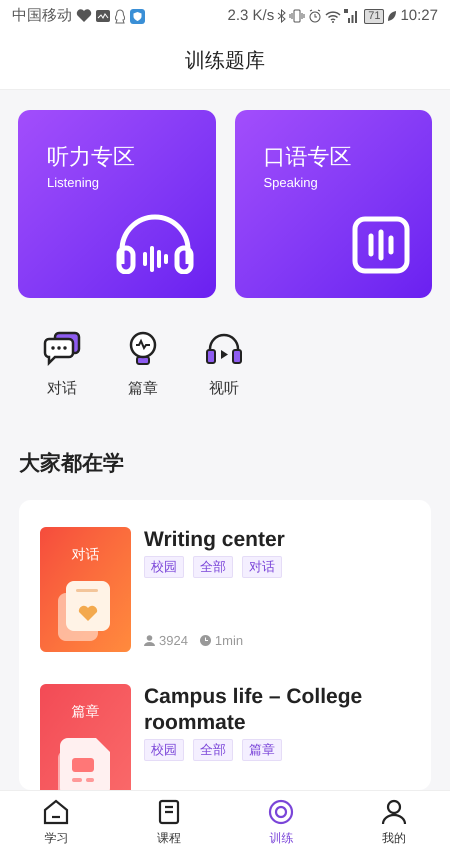  Describe the element at coordinates (291, 183) in the screenshot. I see `zone-subtitle: Speaking` at that location.